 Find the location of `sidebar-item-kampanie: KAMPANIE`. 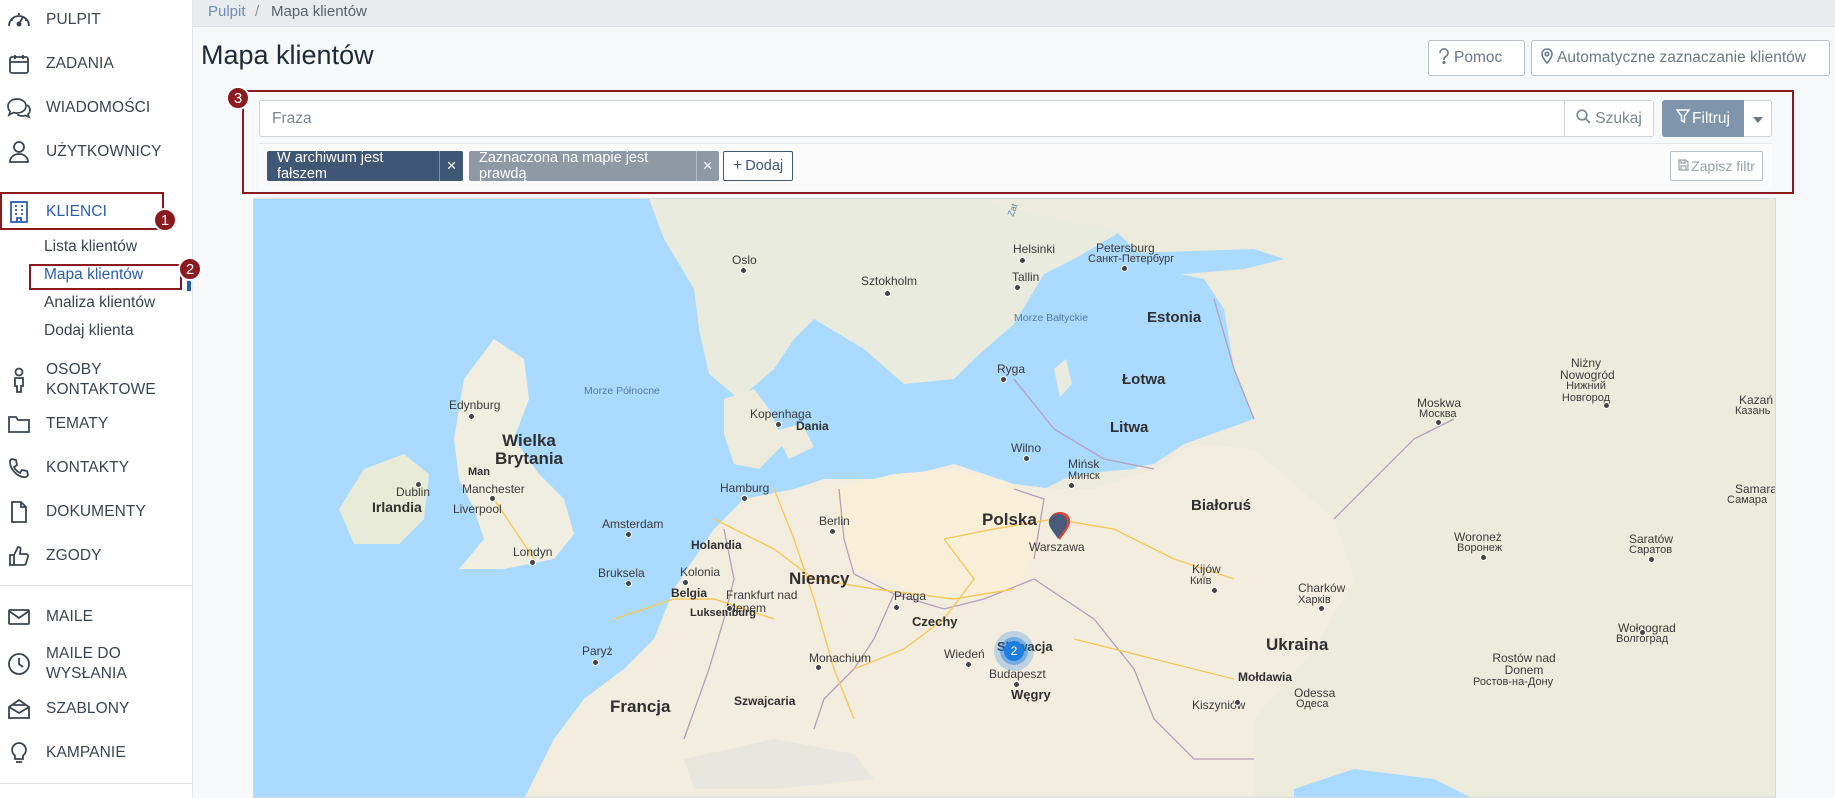

sidebar-item-kampanie: KAMPANIE is located at coordinates (96, 753).